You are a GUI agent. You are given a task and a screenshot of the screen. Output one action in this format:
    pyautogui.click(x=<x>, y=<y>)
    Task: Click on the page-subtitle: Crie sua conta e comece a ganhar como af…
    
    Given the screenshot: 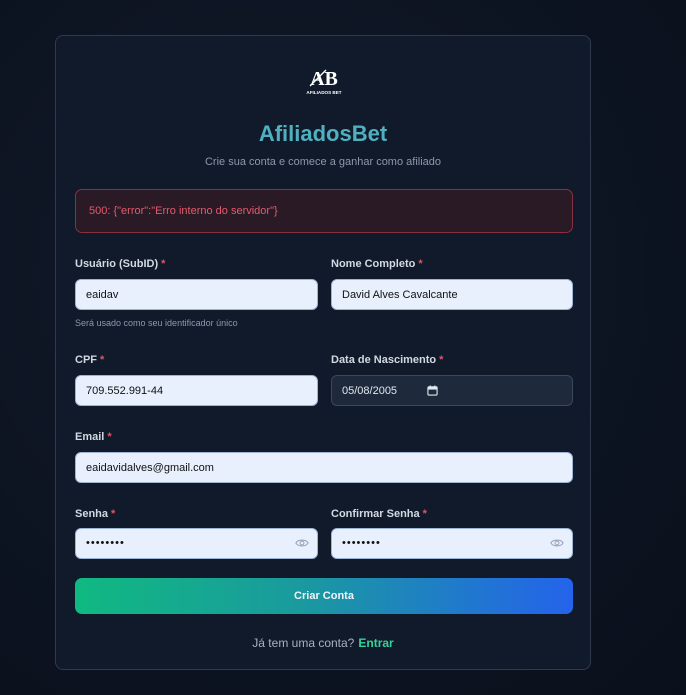 What is the action you would take?
    pyautogui.click(x=323, y=162)
    